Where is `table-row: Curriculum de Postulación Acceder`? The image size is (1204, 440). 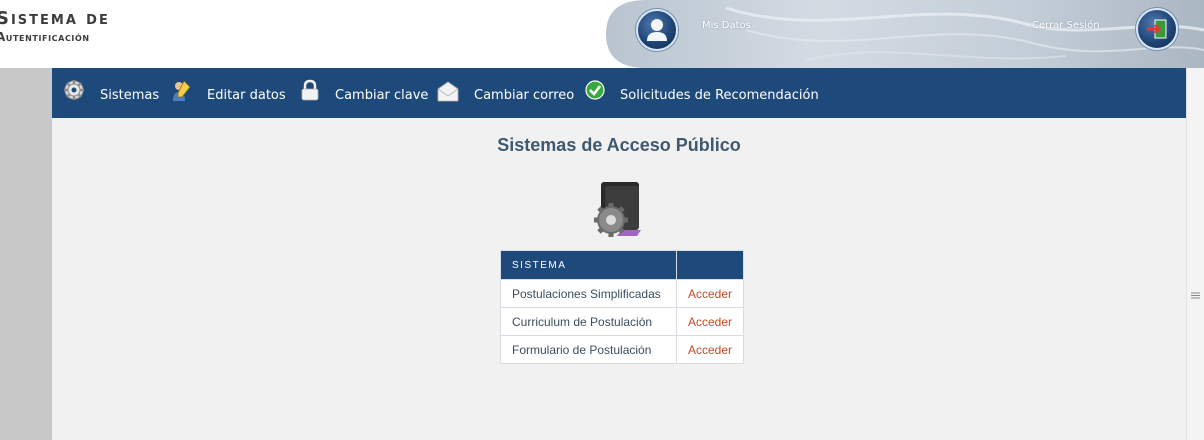
table-row: Curriculum de Postulación Acceder is located at coordinates (622, 321).